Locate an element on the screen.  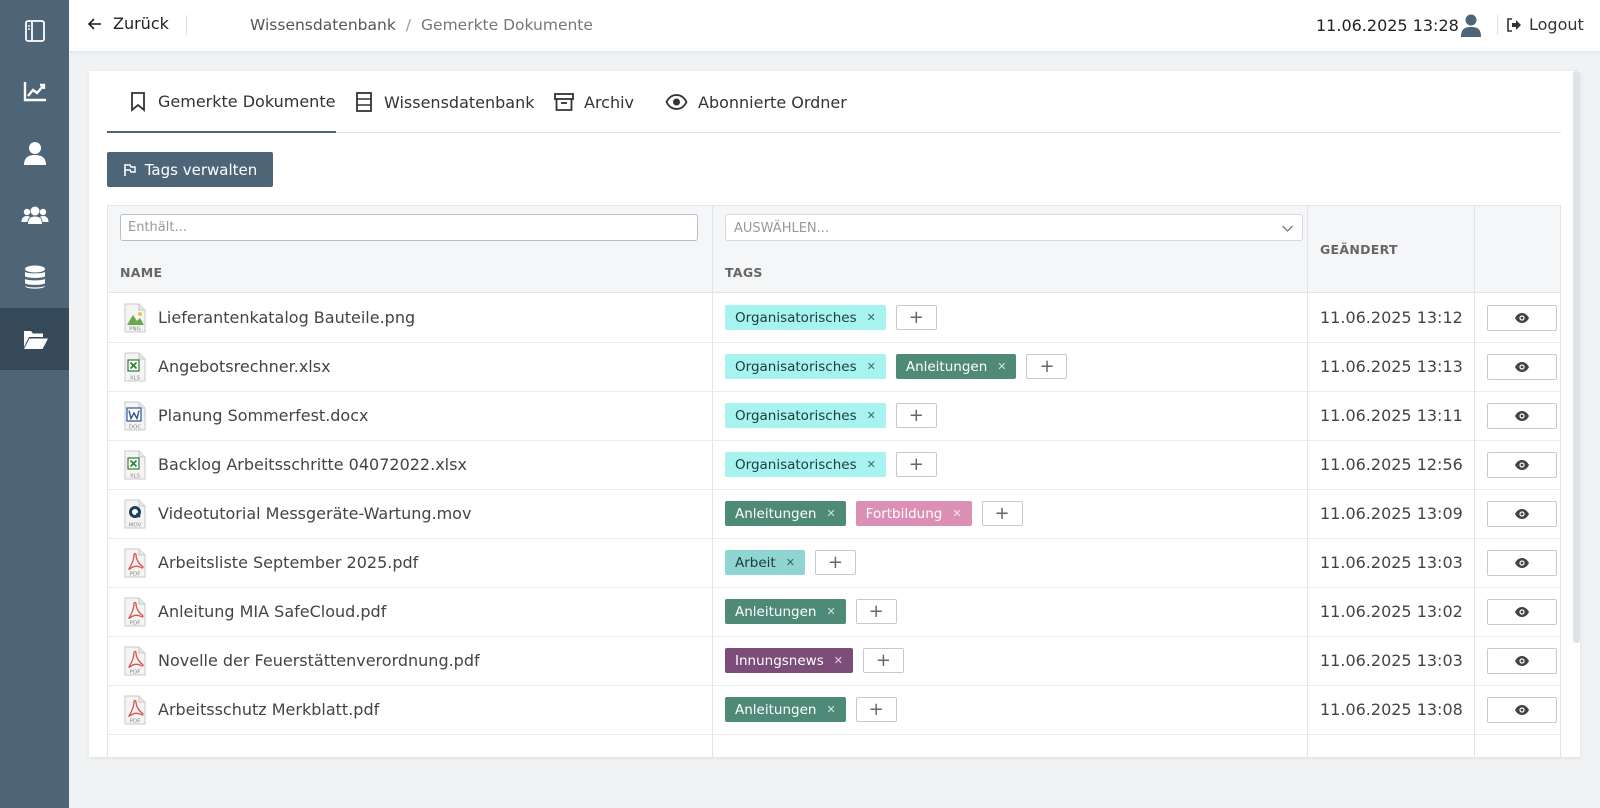
document-name-cell: MOV Videotutorial Messgeräte-Wartung.mov is located at coordinates (297, 513).